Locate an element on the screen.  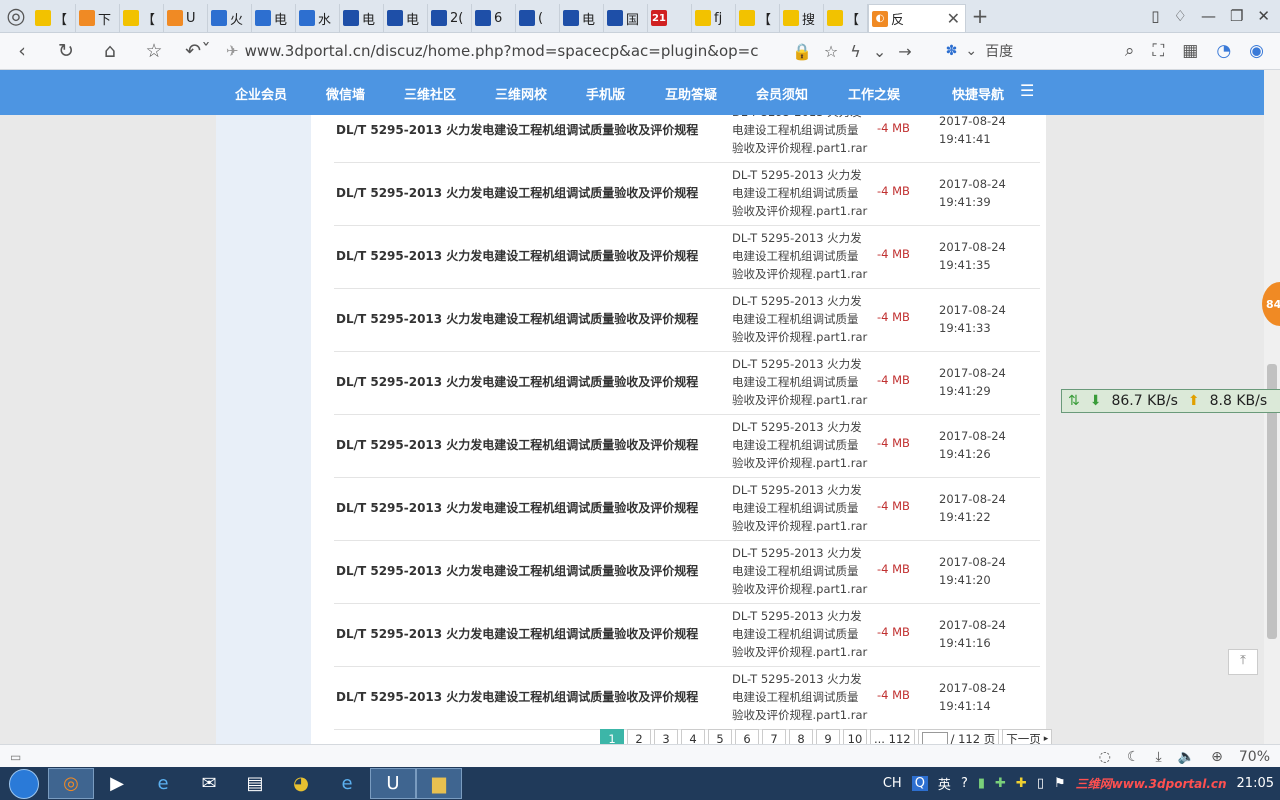
tab-17: 搜 is located at coordinates (802, 18).